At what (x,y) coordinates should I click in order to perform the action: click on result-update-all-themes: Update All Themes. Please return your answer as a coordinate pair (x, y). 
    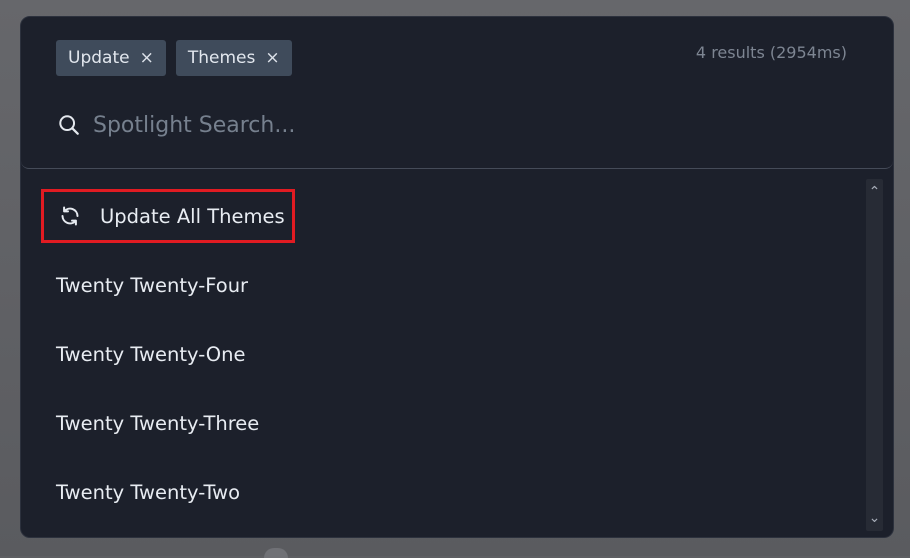
    Looking at the image, I should click on (168, 216).